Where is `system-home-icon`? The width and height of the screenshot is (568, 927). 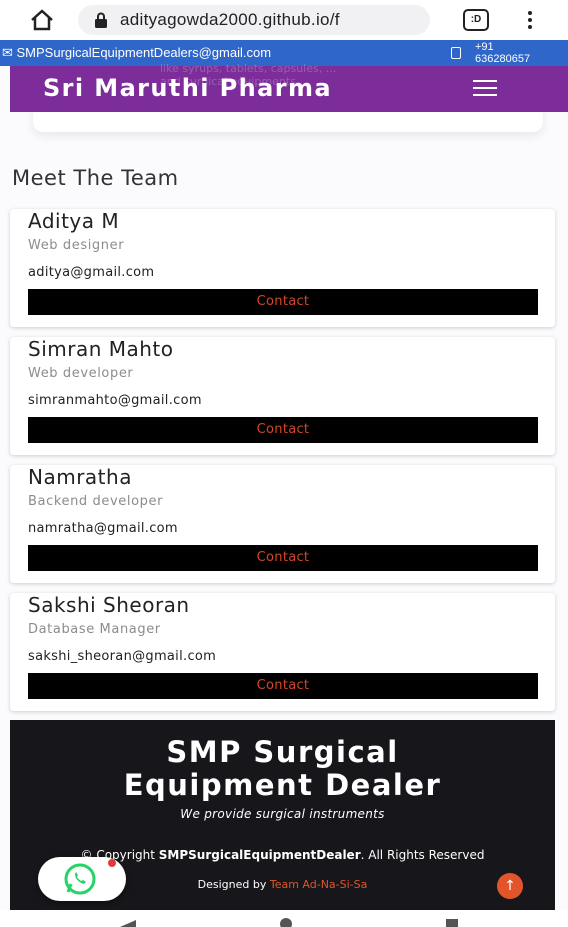 system-home-icon is located at coordinates (286, 922).